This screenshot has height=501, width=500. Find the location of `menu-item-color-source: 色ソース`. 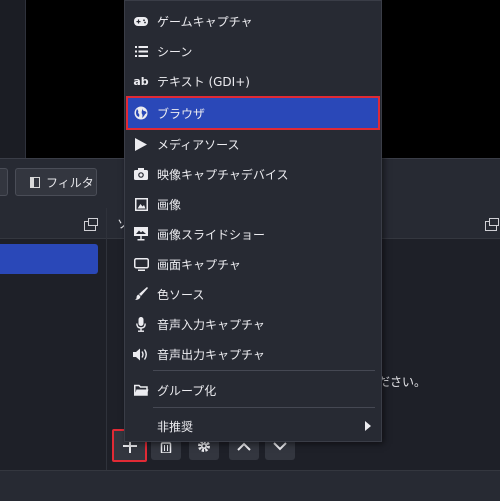

menu-item-color-source: 色ソース is located at coordinates (253, 294).